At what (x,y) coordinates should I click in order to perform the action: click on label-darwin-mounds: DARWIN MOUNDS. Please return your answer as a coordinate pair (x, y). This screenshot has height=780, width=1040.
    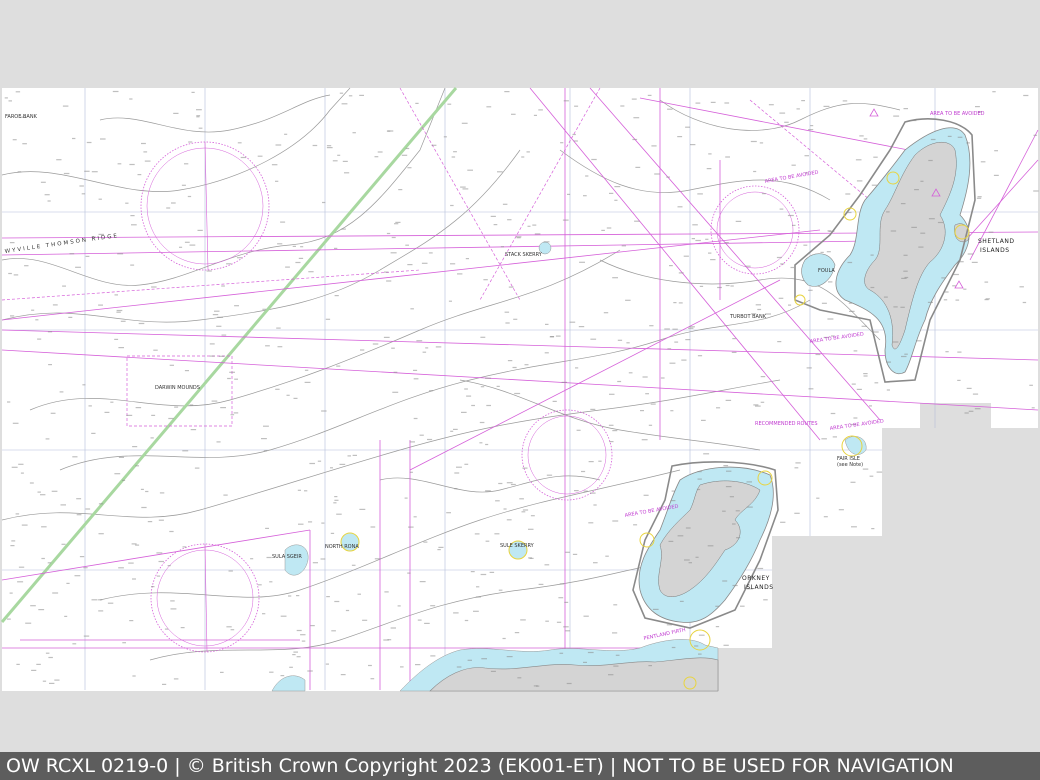
    Looking at the image, I should click on (177, 388).